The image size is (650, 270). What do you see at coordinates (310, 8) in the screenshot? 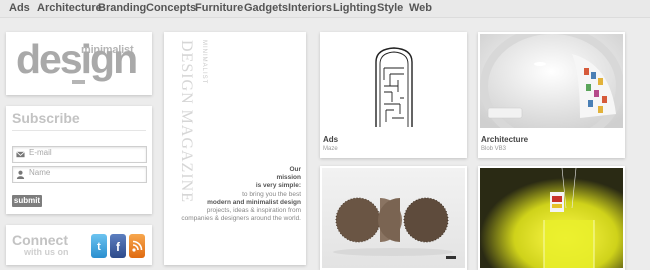
I see `nav-item-interiors: Interiors` at bounding box center [310, 8].